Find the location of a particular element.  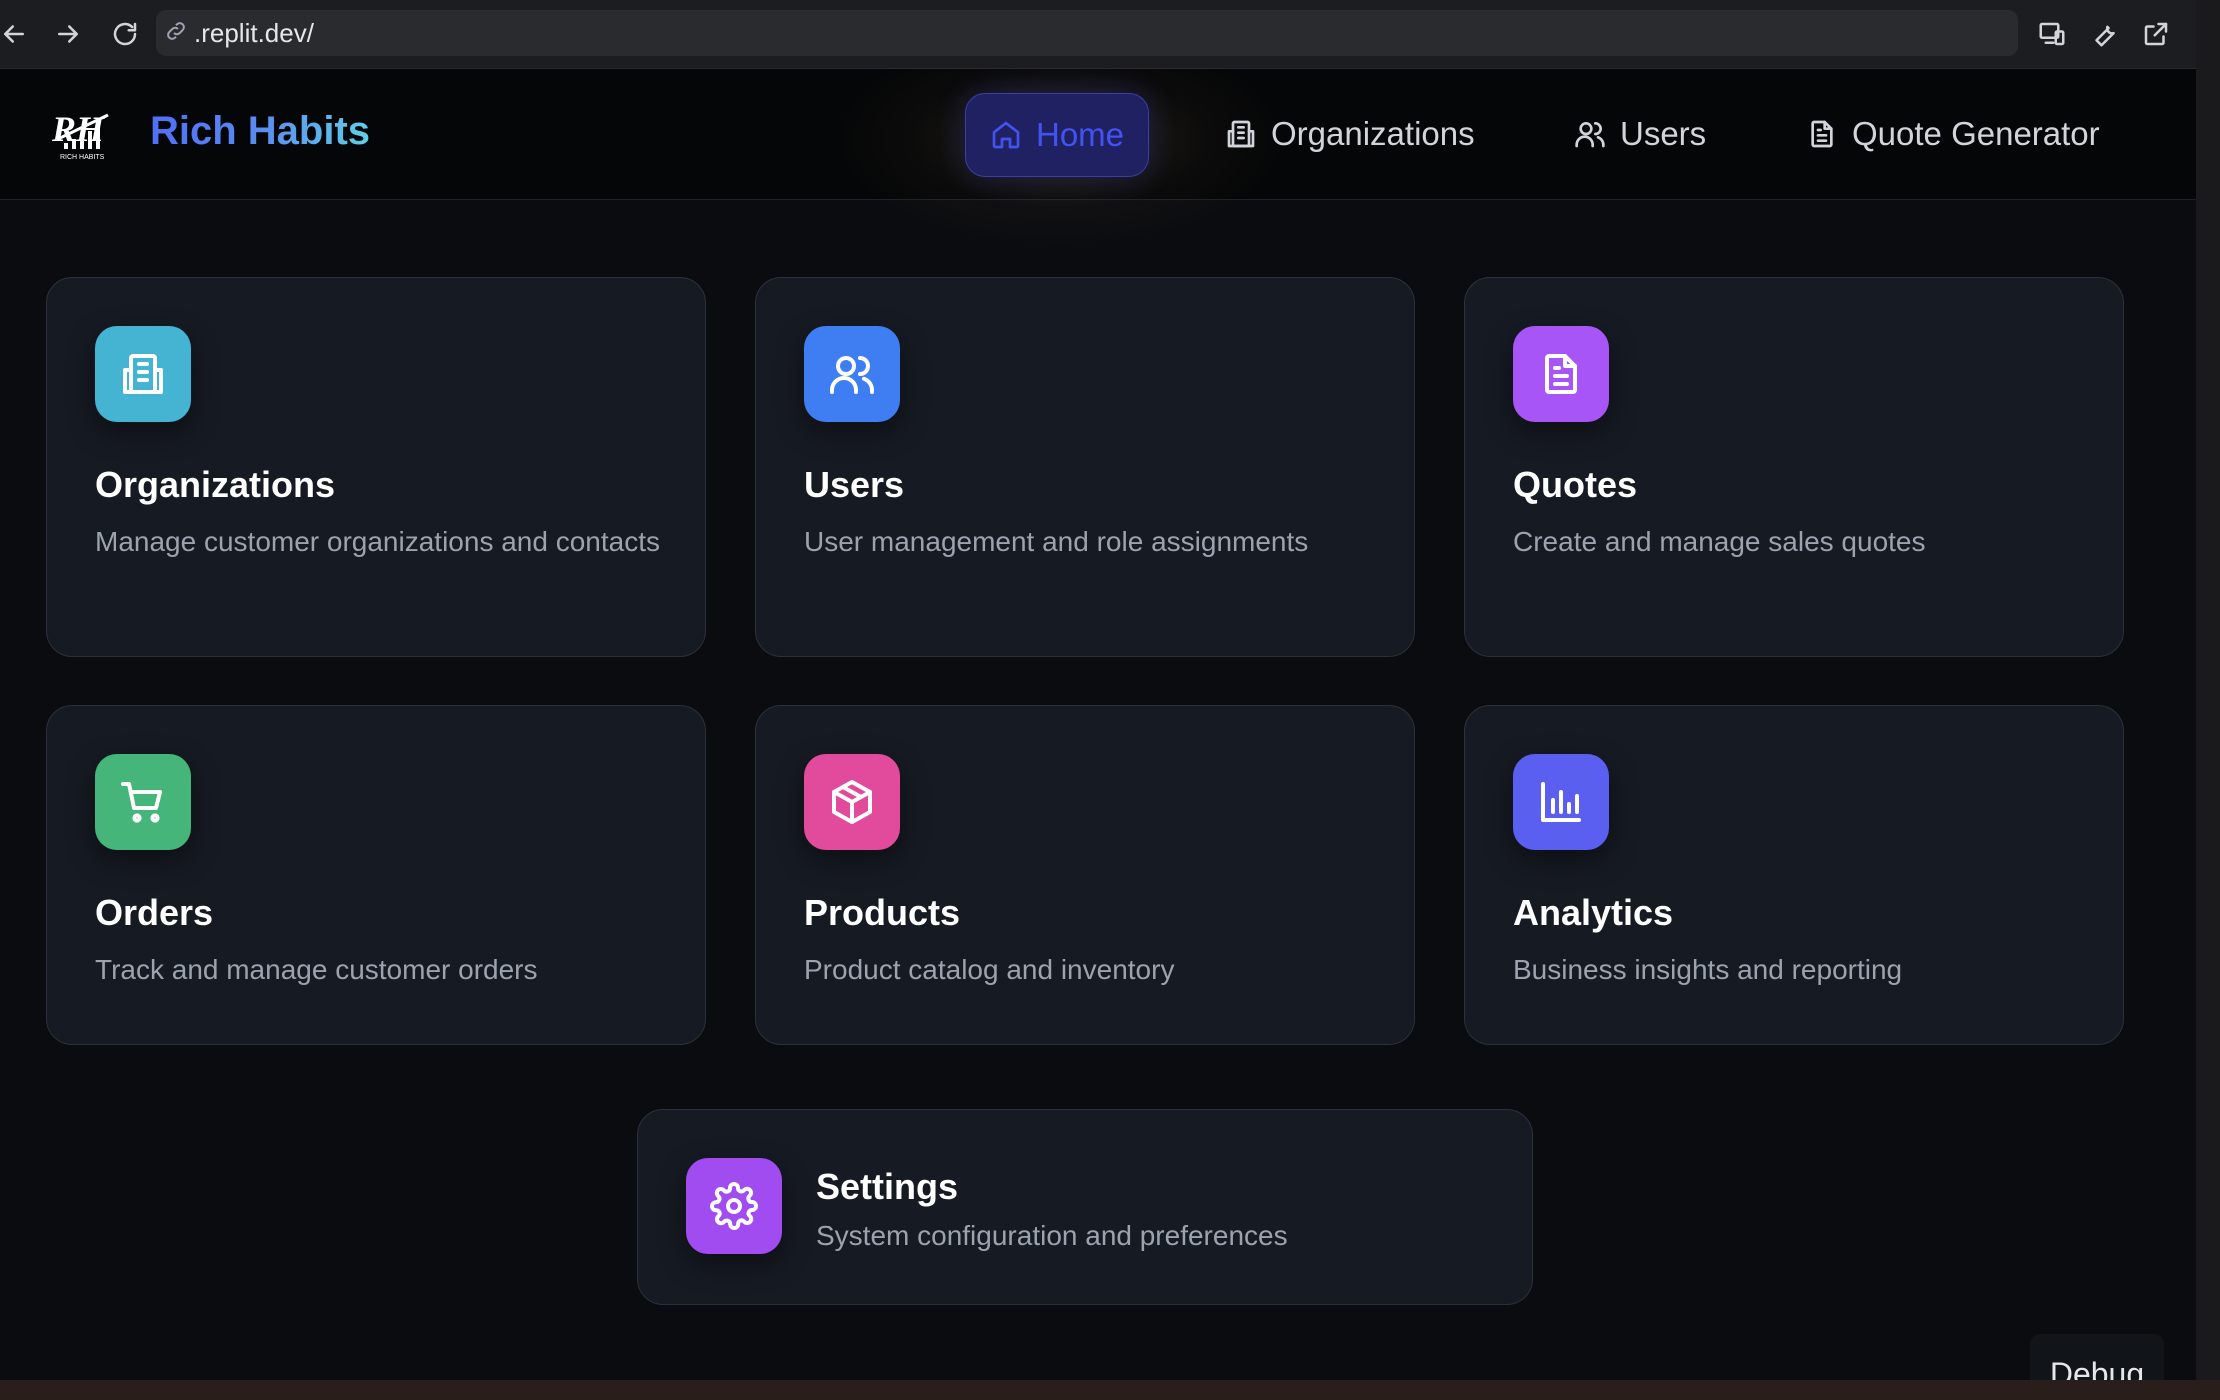

card-title: Analytics is located at coordinates (1593, 912).